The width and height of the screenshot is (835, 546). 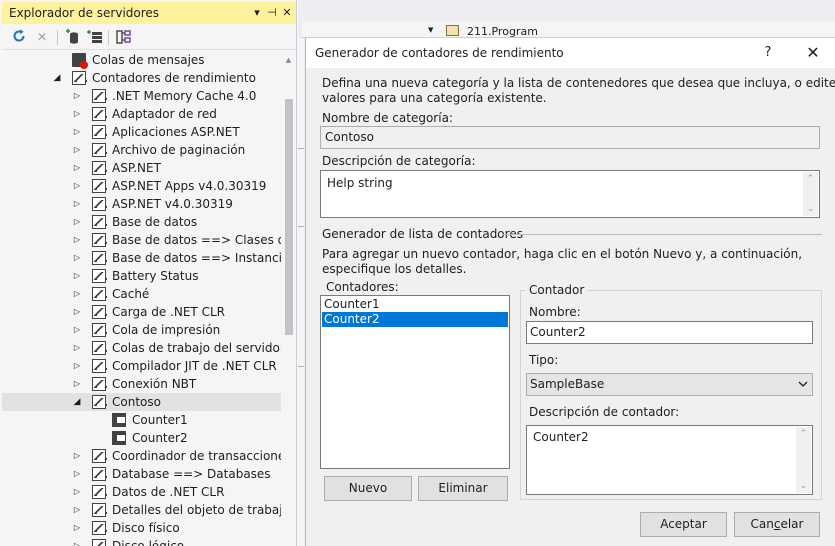 I want to click on window-position-dropdown-icon: ▾, so click(x=257, y=12).